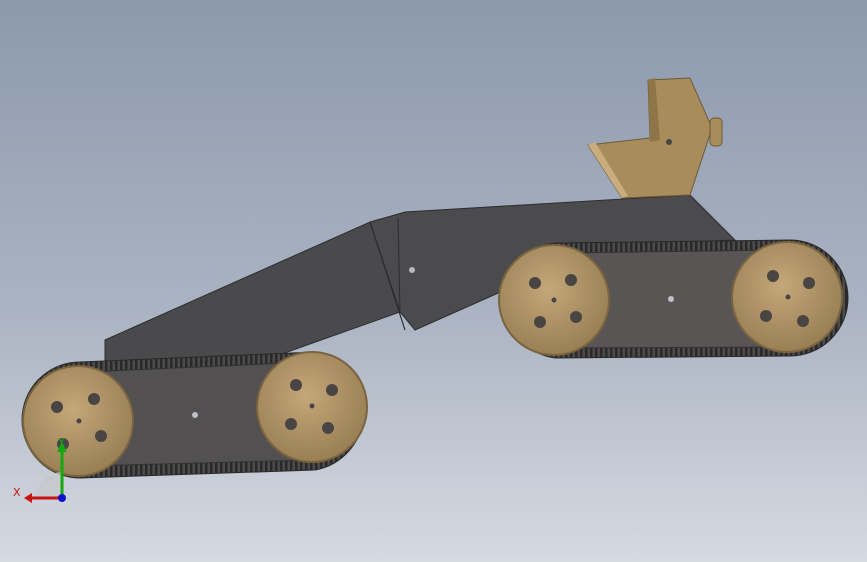 This screenshot has width=867, height=562. What do you see at coordinates (554, 300) in the screenshot?
I see `wheel-front-left` at bounding box center [554, 300].